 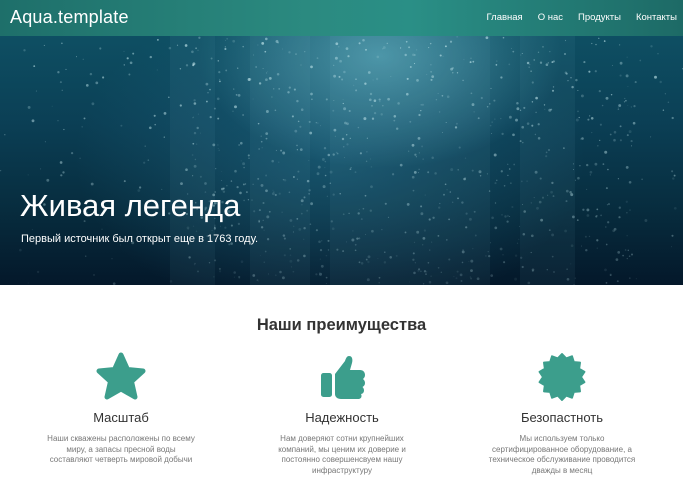 What do you see at coordinates (341, 325) in the screenshot?
I see `advantages-title: Наши преимущества` at bounding box center [341, 325].